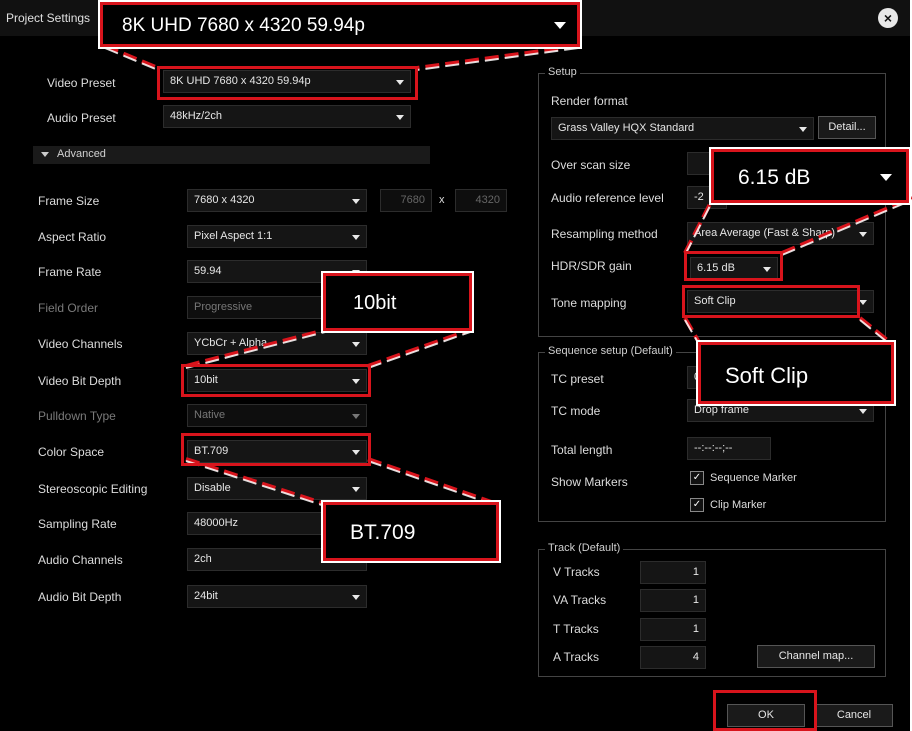 The height and width of the screenshot is (731, 912). What do you see at coordinates (375, 303) in the screenshot?
I see `bit-depth-callout-text: 10bit` at bounding box center [375, 303].